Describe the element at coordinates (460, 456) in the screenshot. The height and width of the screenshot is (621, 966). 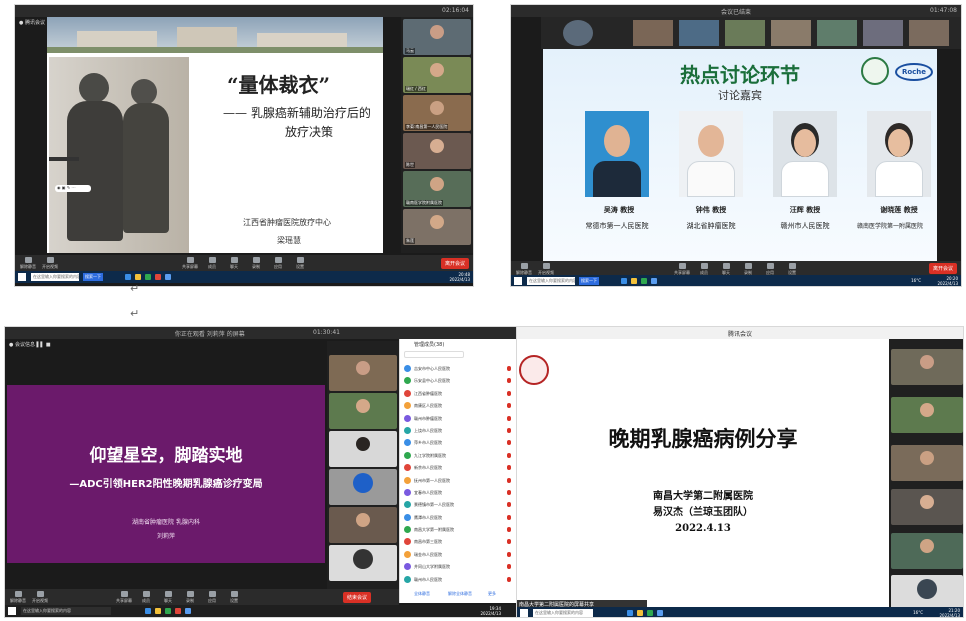
I see `member-row: 九江学院附属医院` at that location.